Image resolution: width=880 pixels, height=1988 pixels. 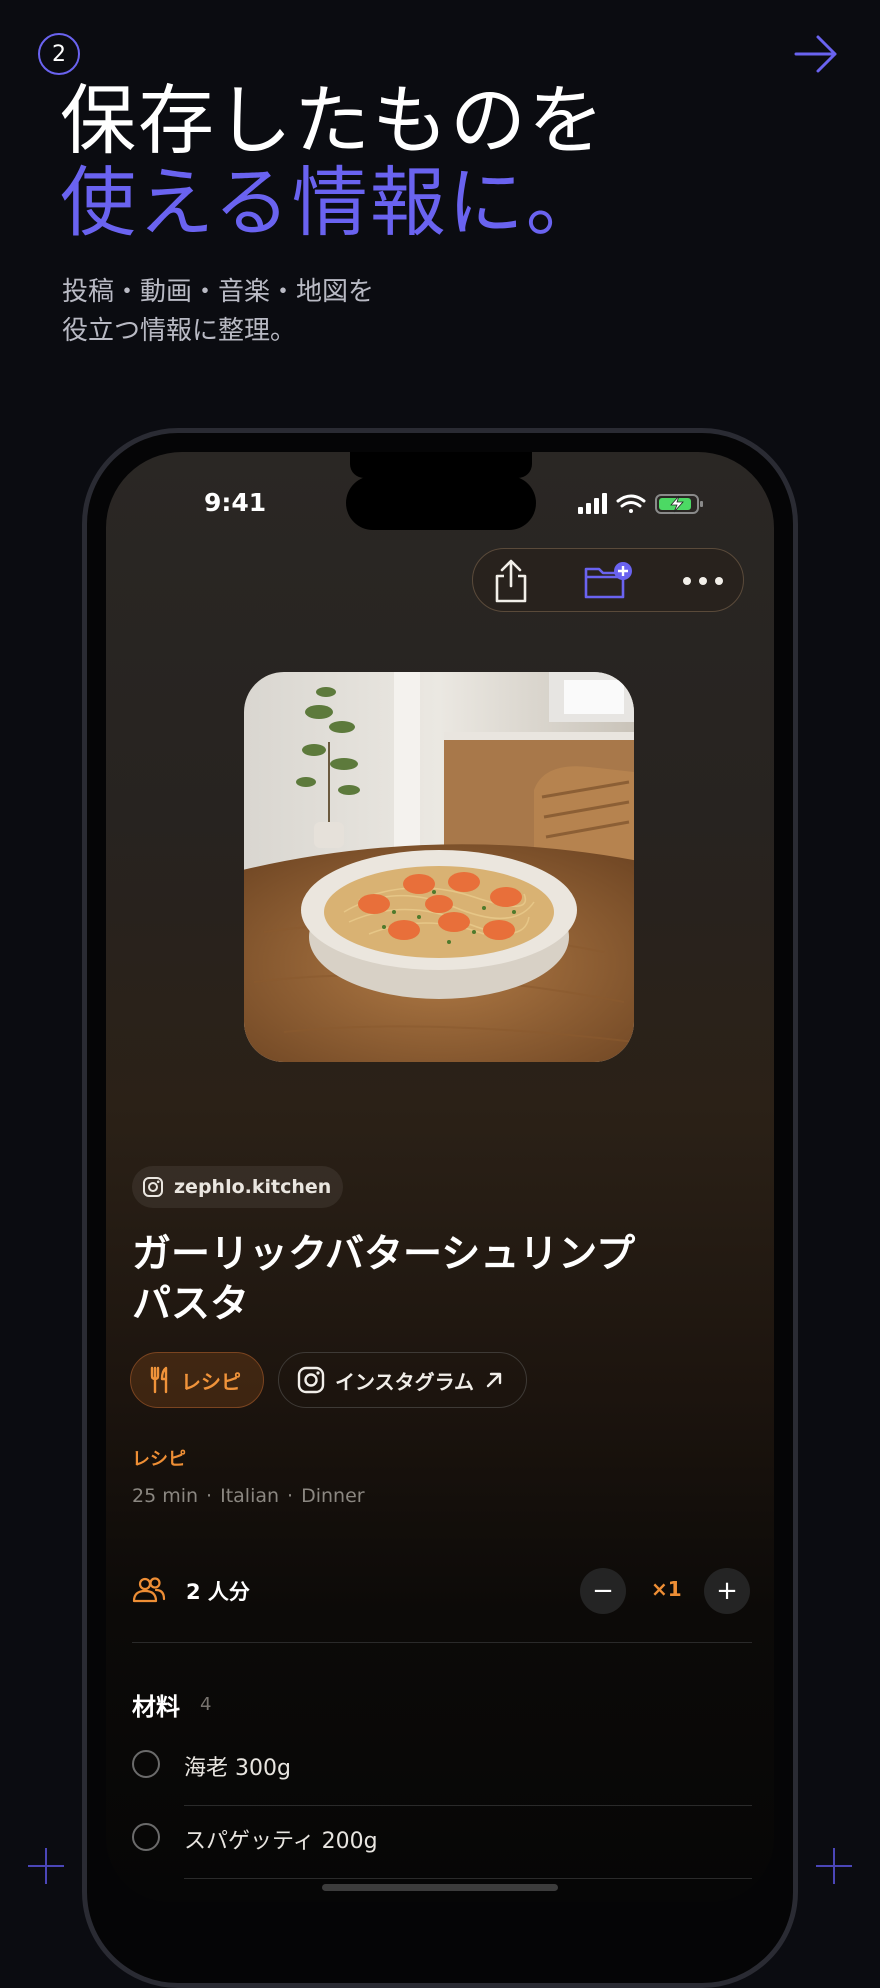 What do you see at coordinates (206, 1704) in the screenshot?
I see `ingredients-count: 4` at bounding box center [206, 1704].